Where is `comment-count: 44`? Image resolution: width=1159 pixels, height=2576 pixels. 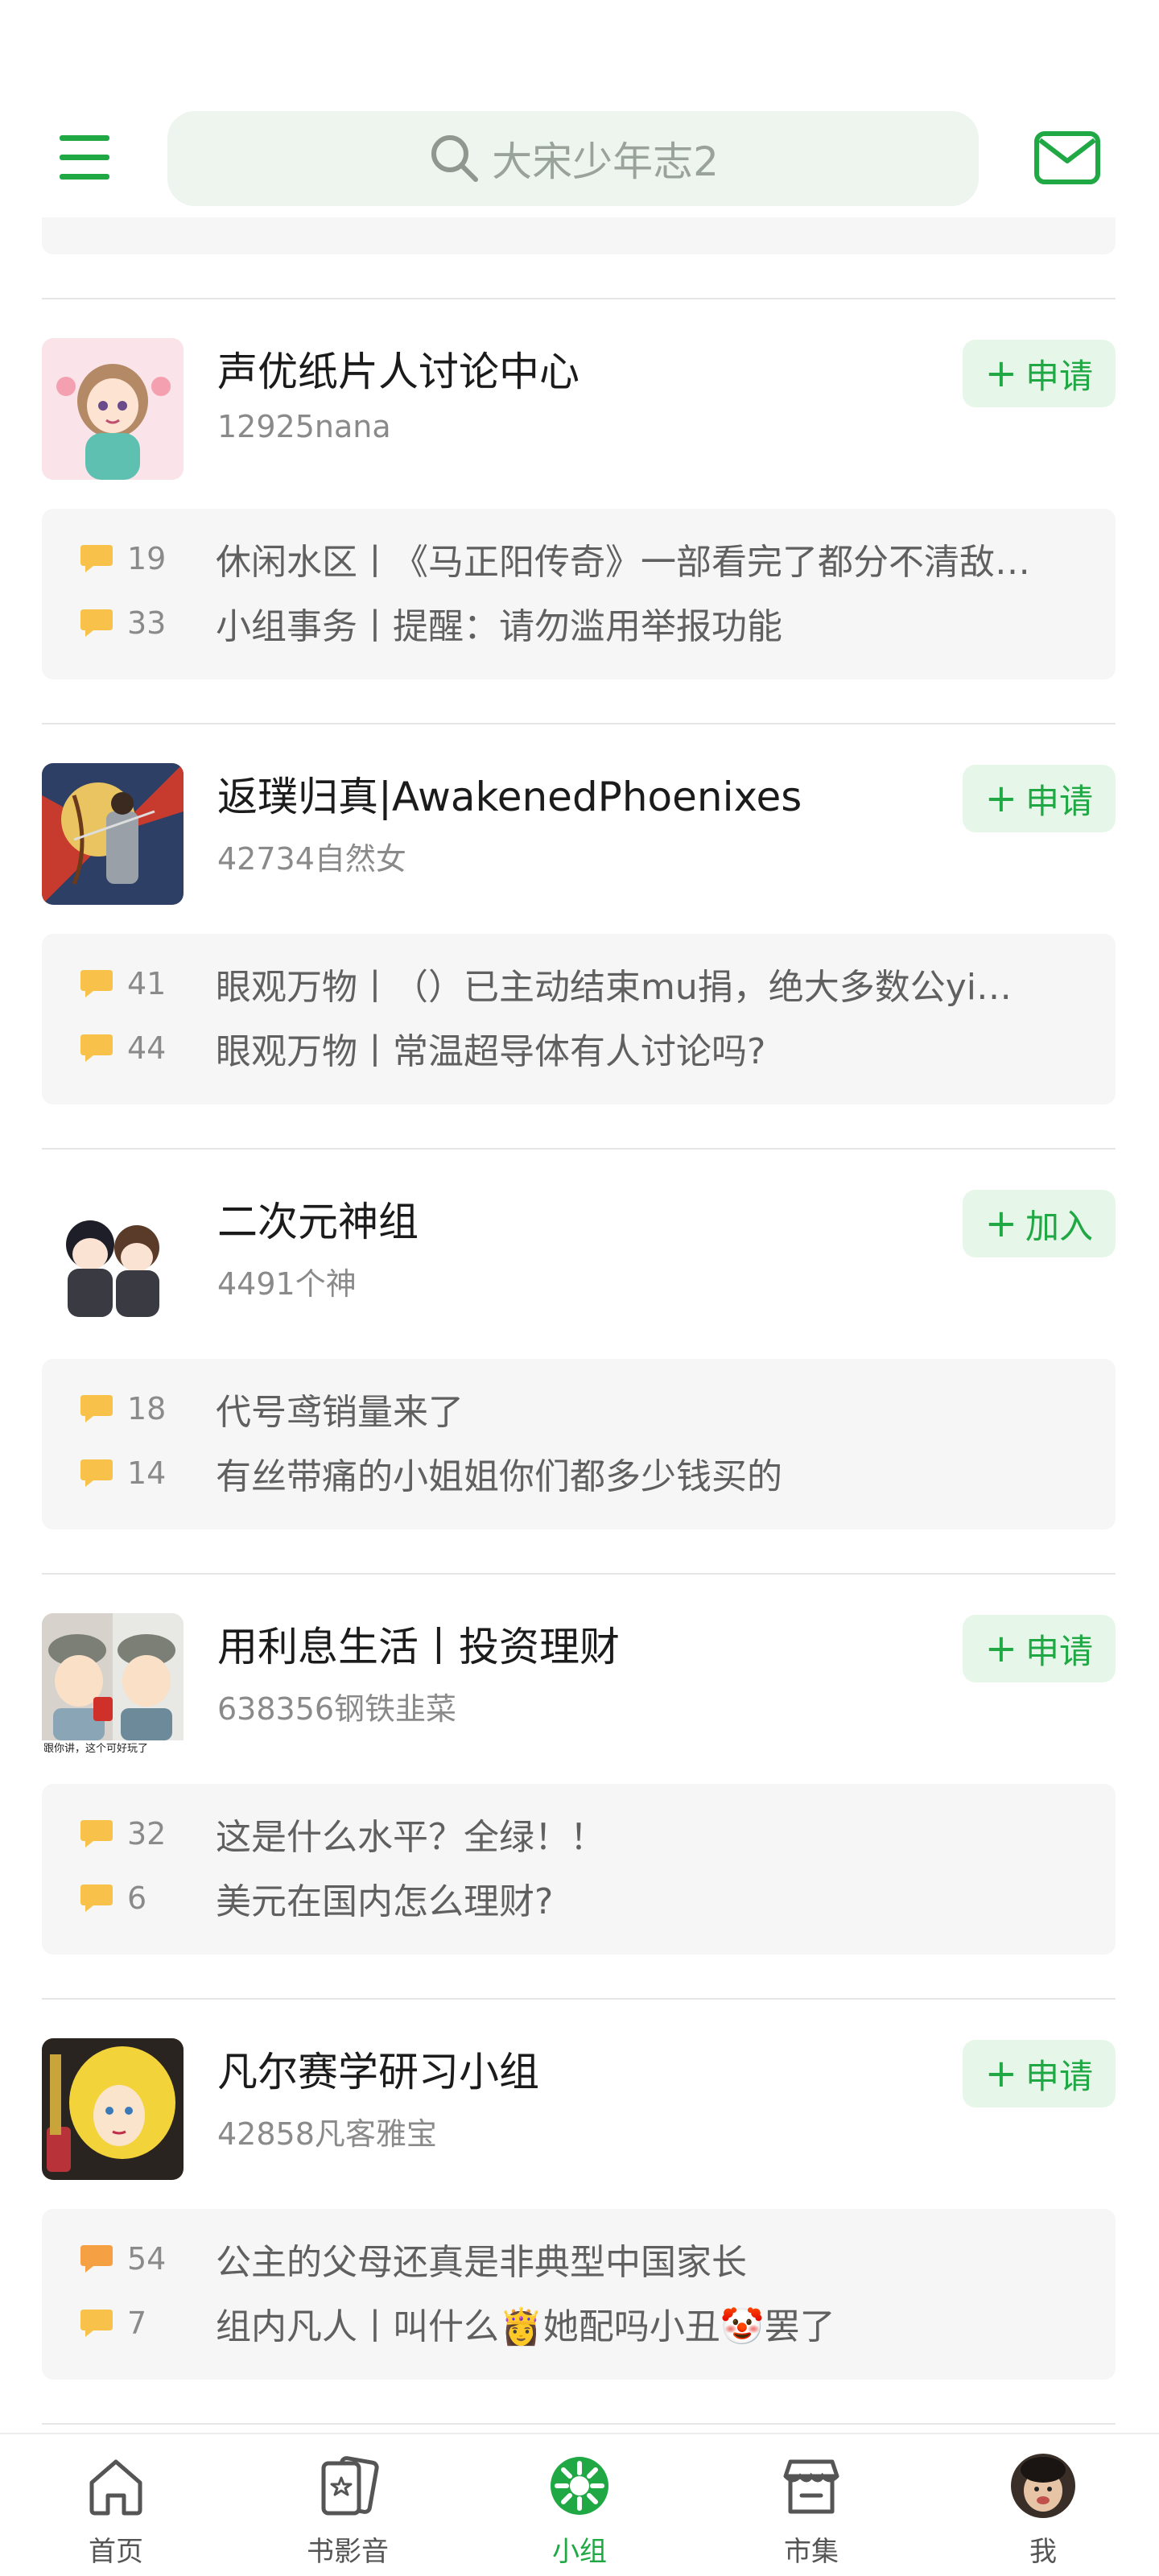 comment-count: 44 is located at coordinates (147, 1048).